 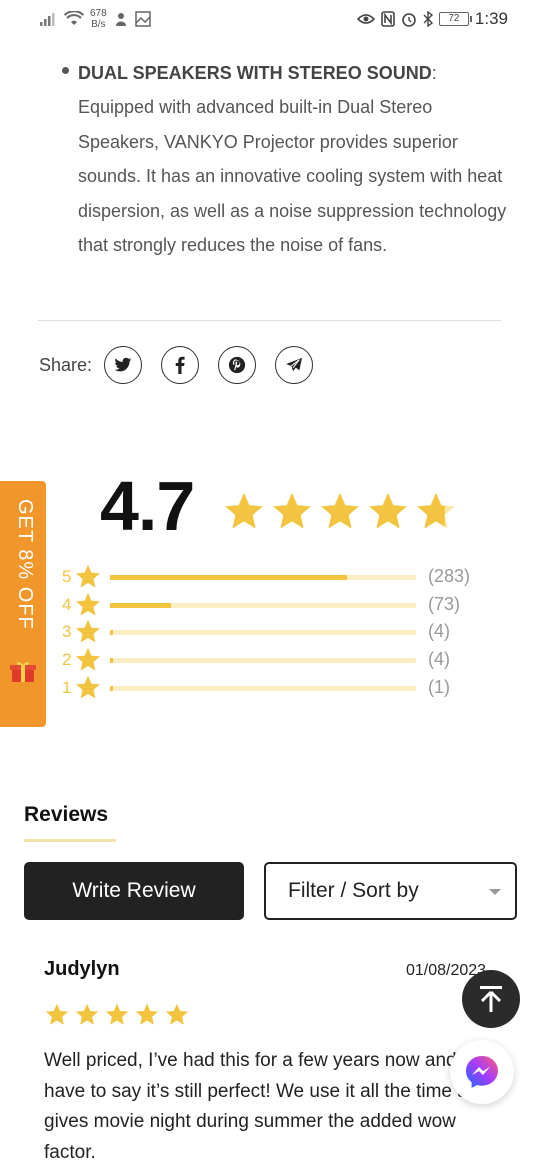 I want to click on average-rating: 4.7, so click(x=147, y=506).